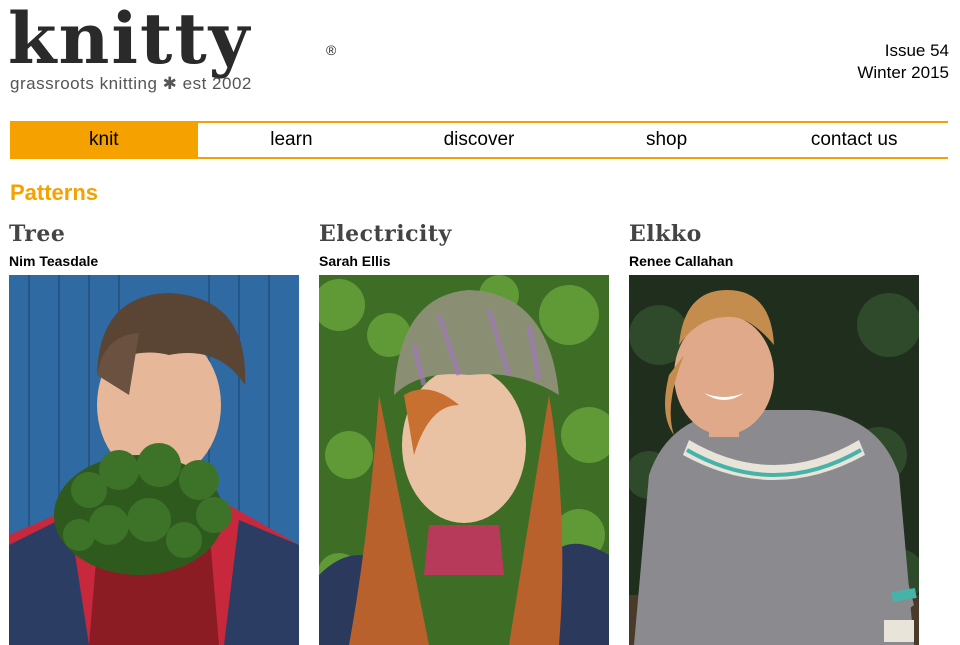  Describe the element at coordinates (104, 140) in the screenshot. I see `nav-item-knit: knit` at that location.